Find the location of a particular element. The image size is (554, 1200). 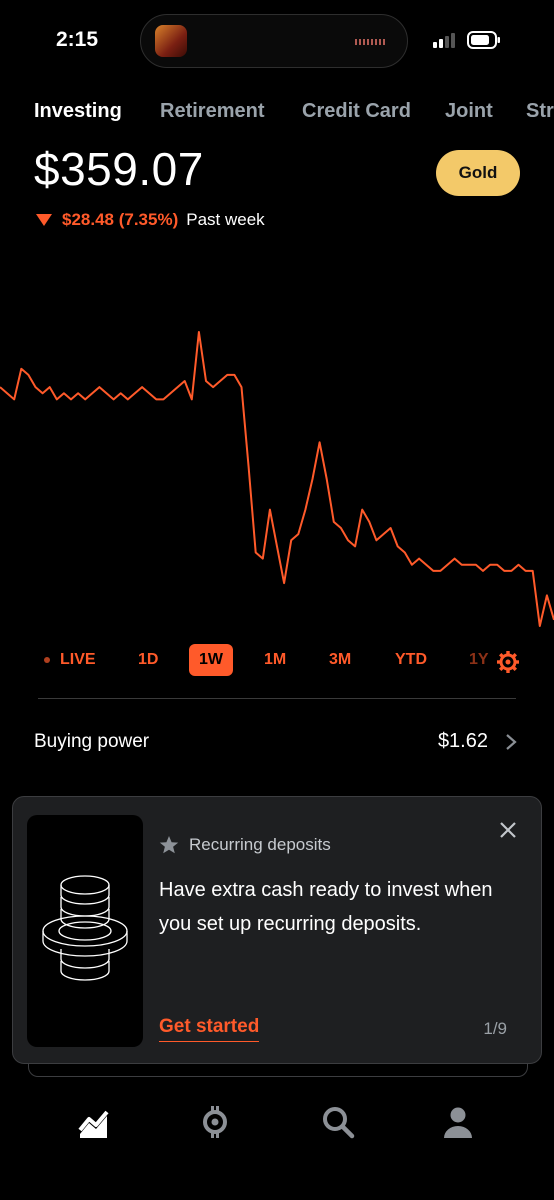

chart-trend-icon is located at coordinates (94, 1122).